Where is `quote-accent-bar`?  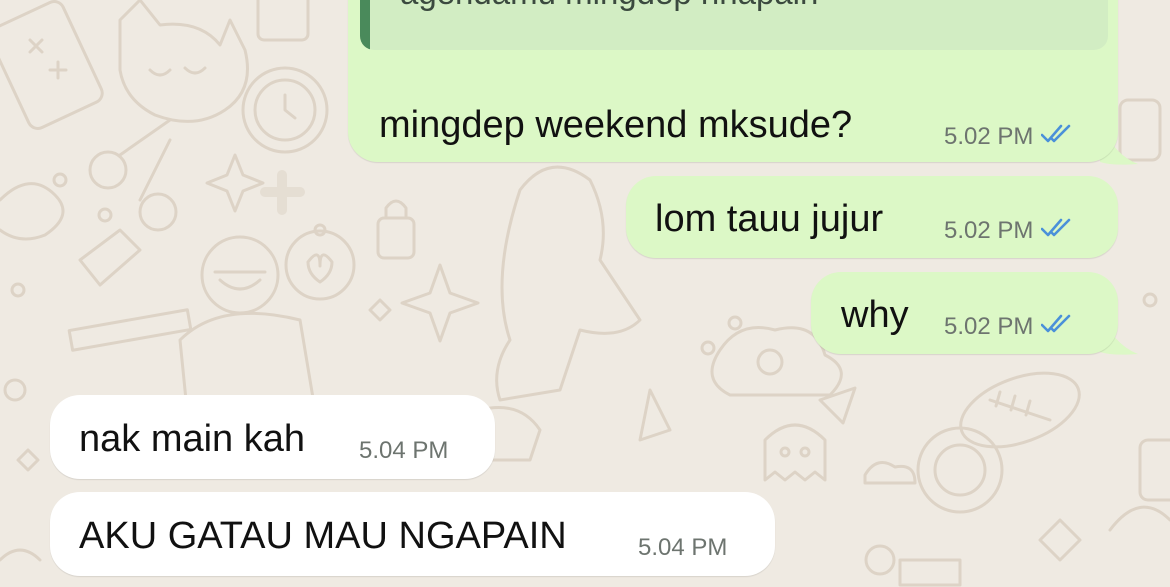
quote-accent-bar is located at coordinates (365, 25).